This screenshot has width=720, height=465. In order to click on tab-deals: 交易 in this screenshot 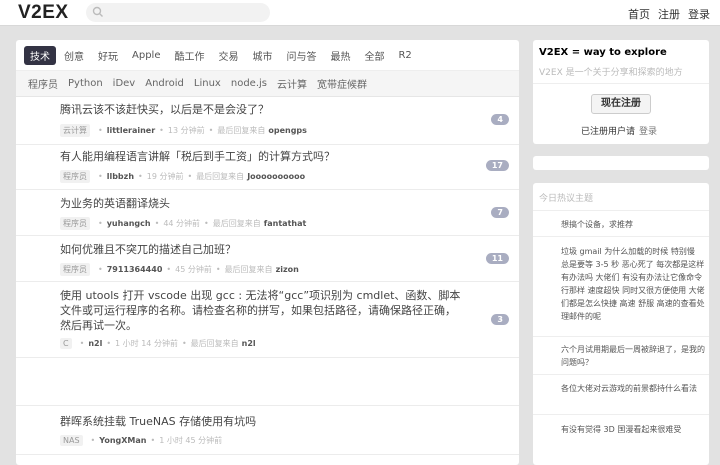, I will do `click(228, 55)`.